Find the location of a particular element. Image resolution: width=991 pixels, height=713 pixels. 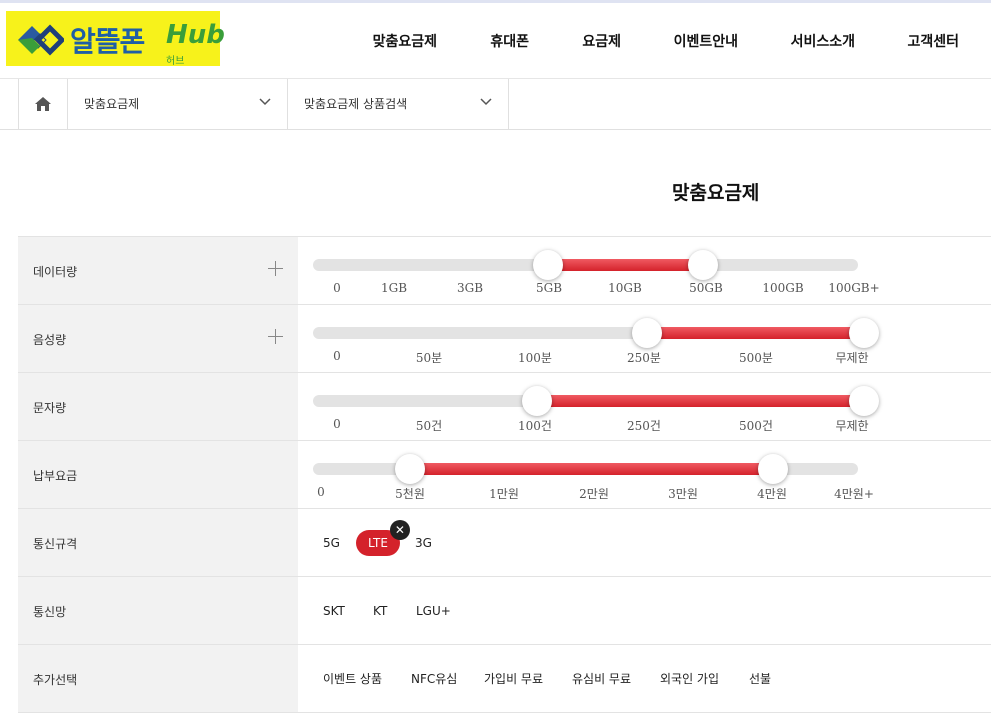

slider-tick: 1만원 is located at coordinates (504, 494).